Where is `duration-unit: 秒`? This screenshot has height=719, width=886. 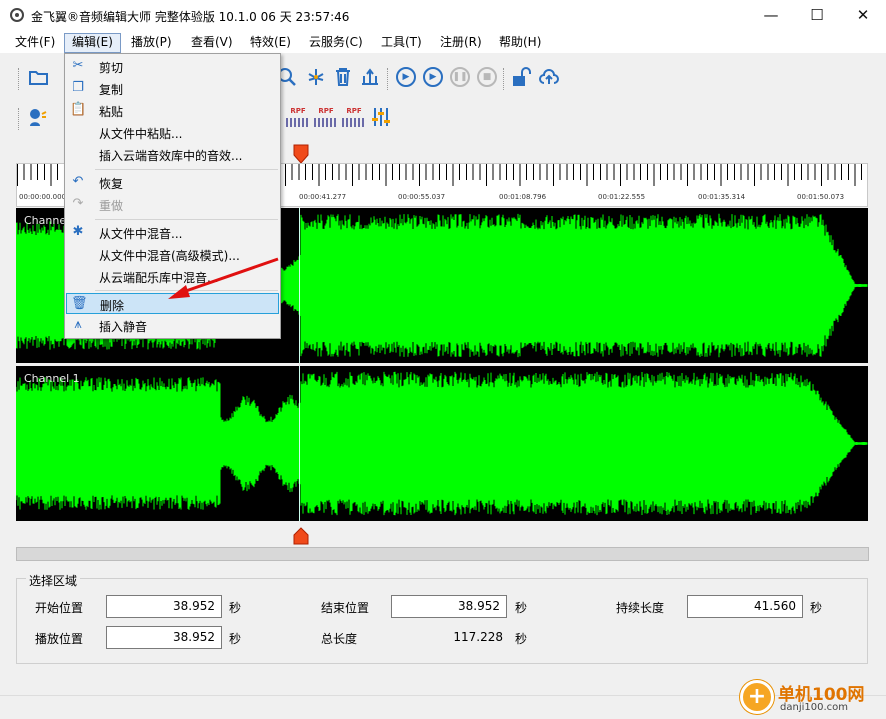 duration-unit: 秒 is located at coordinates (816, 608).